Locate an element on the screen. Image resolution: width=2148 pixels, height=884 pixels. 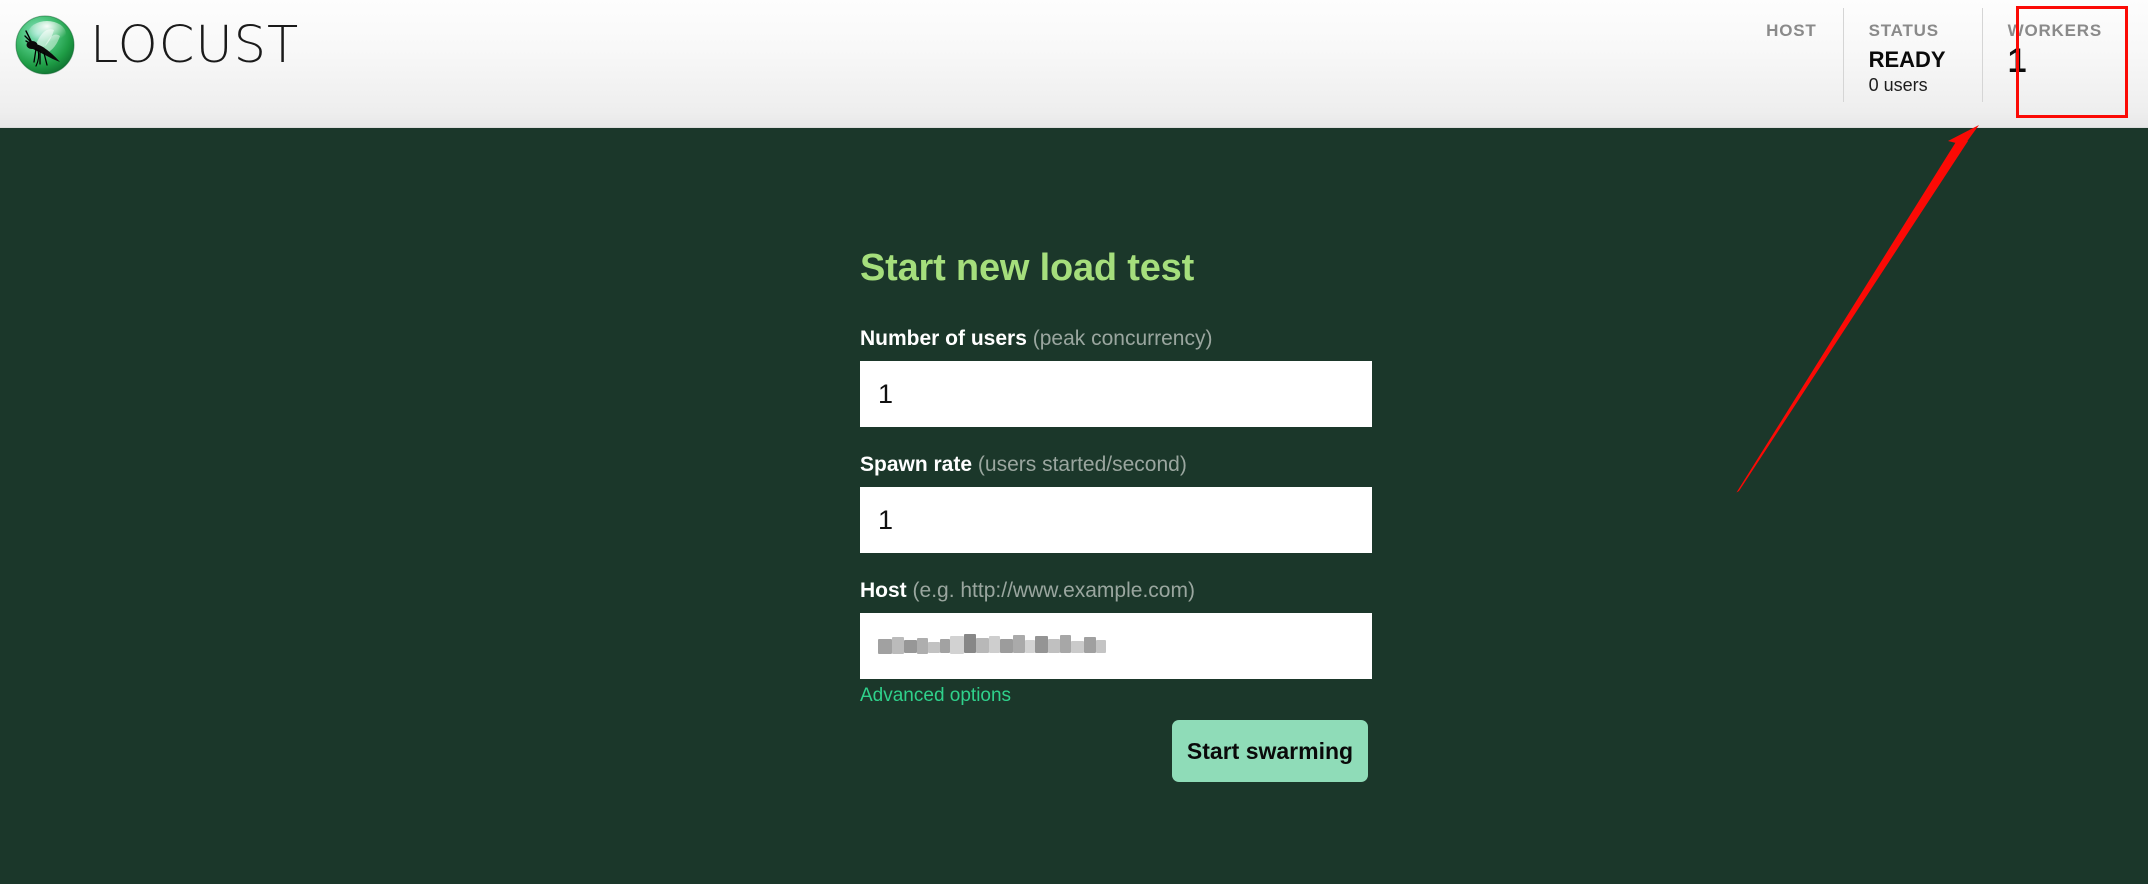
field-number-of-users-label: Number of users (peak concurrency) is located at coordinates (1116, 338).